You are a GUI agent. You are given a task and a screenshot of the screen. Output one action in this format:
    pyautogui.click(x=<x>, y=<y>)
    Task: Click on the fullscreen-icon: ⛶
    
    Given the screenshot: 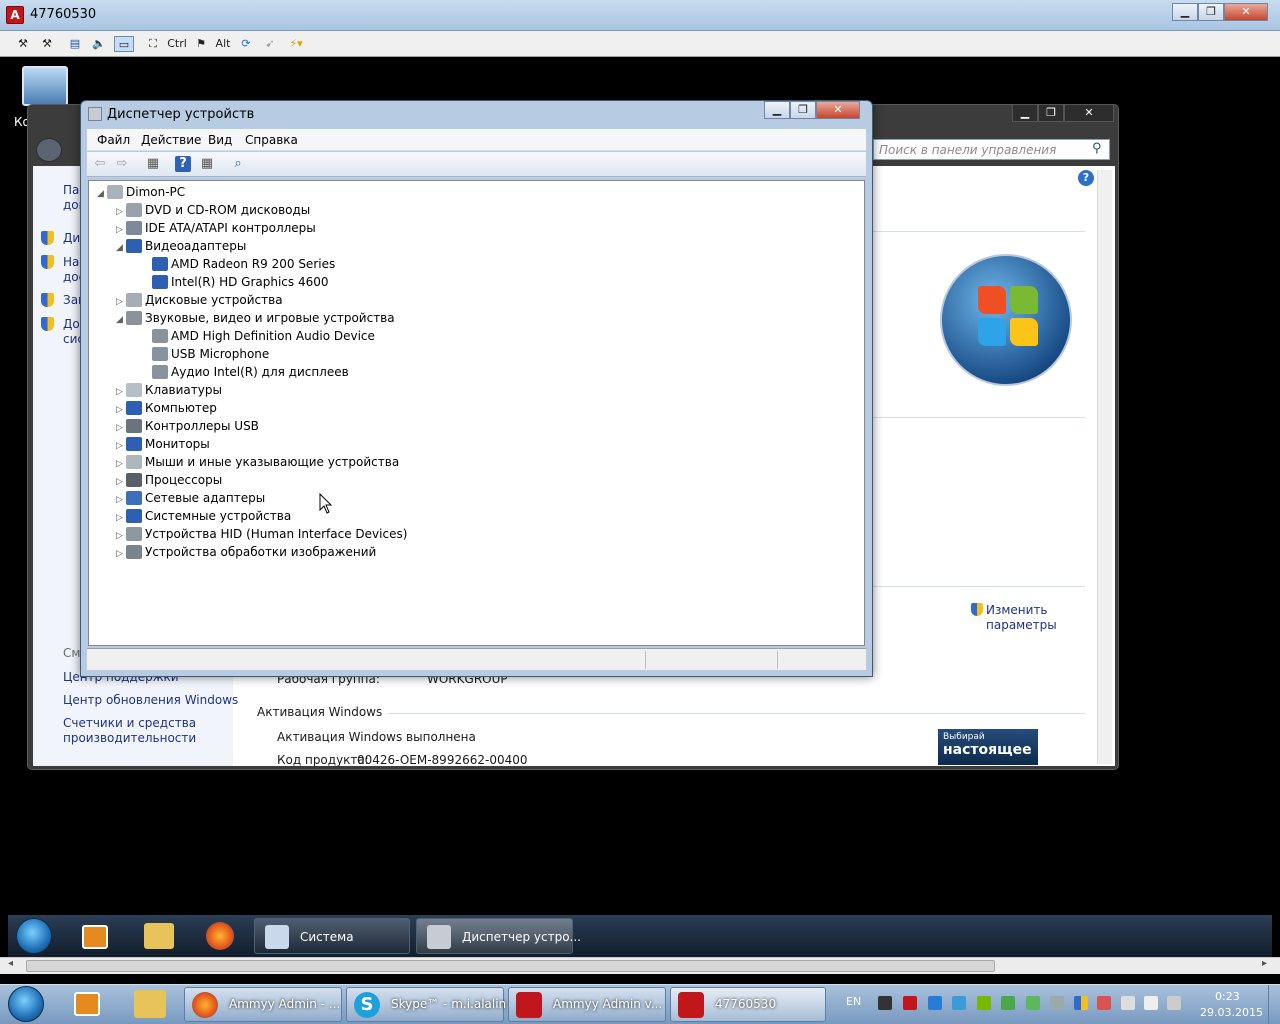 What is the action you would take?
    pyautogui.click(x=153, y=44)
    